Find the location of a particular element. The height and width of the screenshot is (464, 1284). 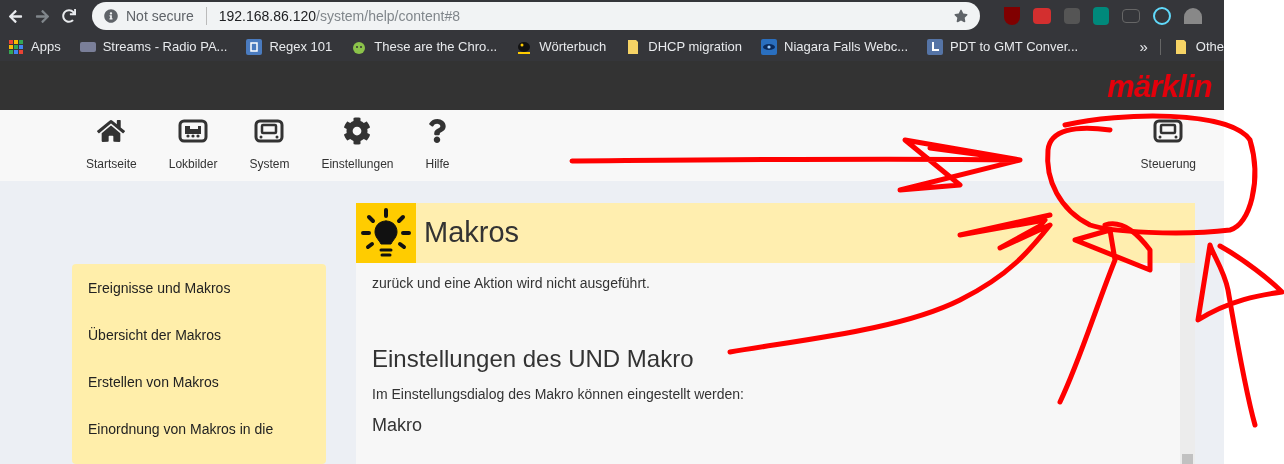

sidebar-link: Übersicht der Makros is located at coordinates (199, 335).